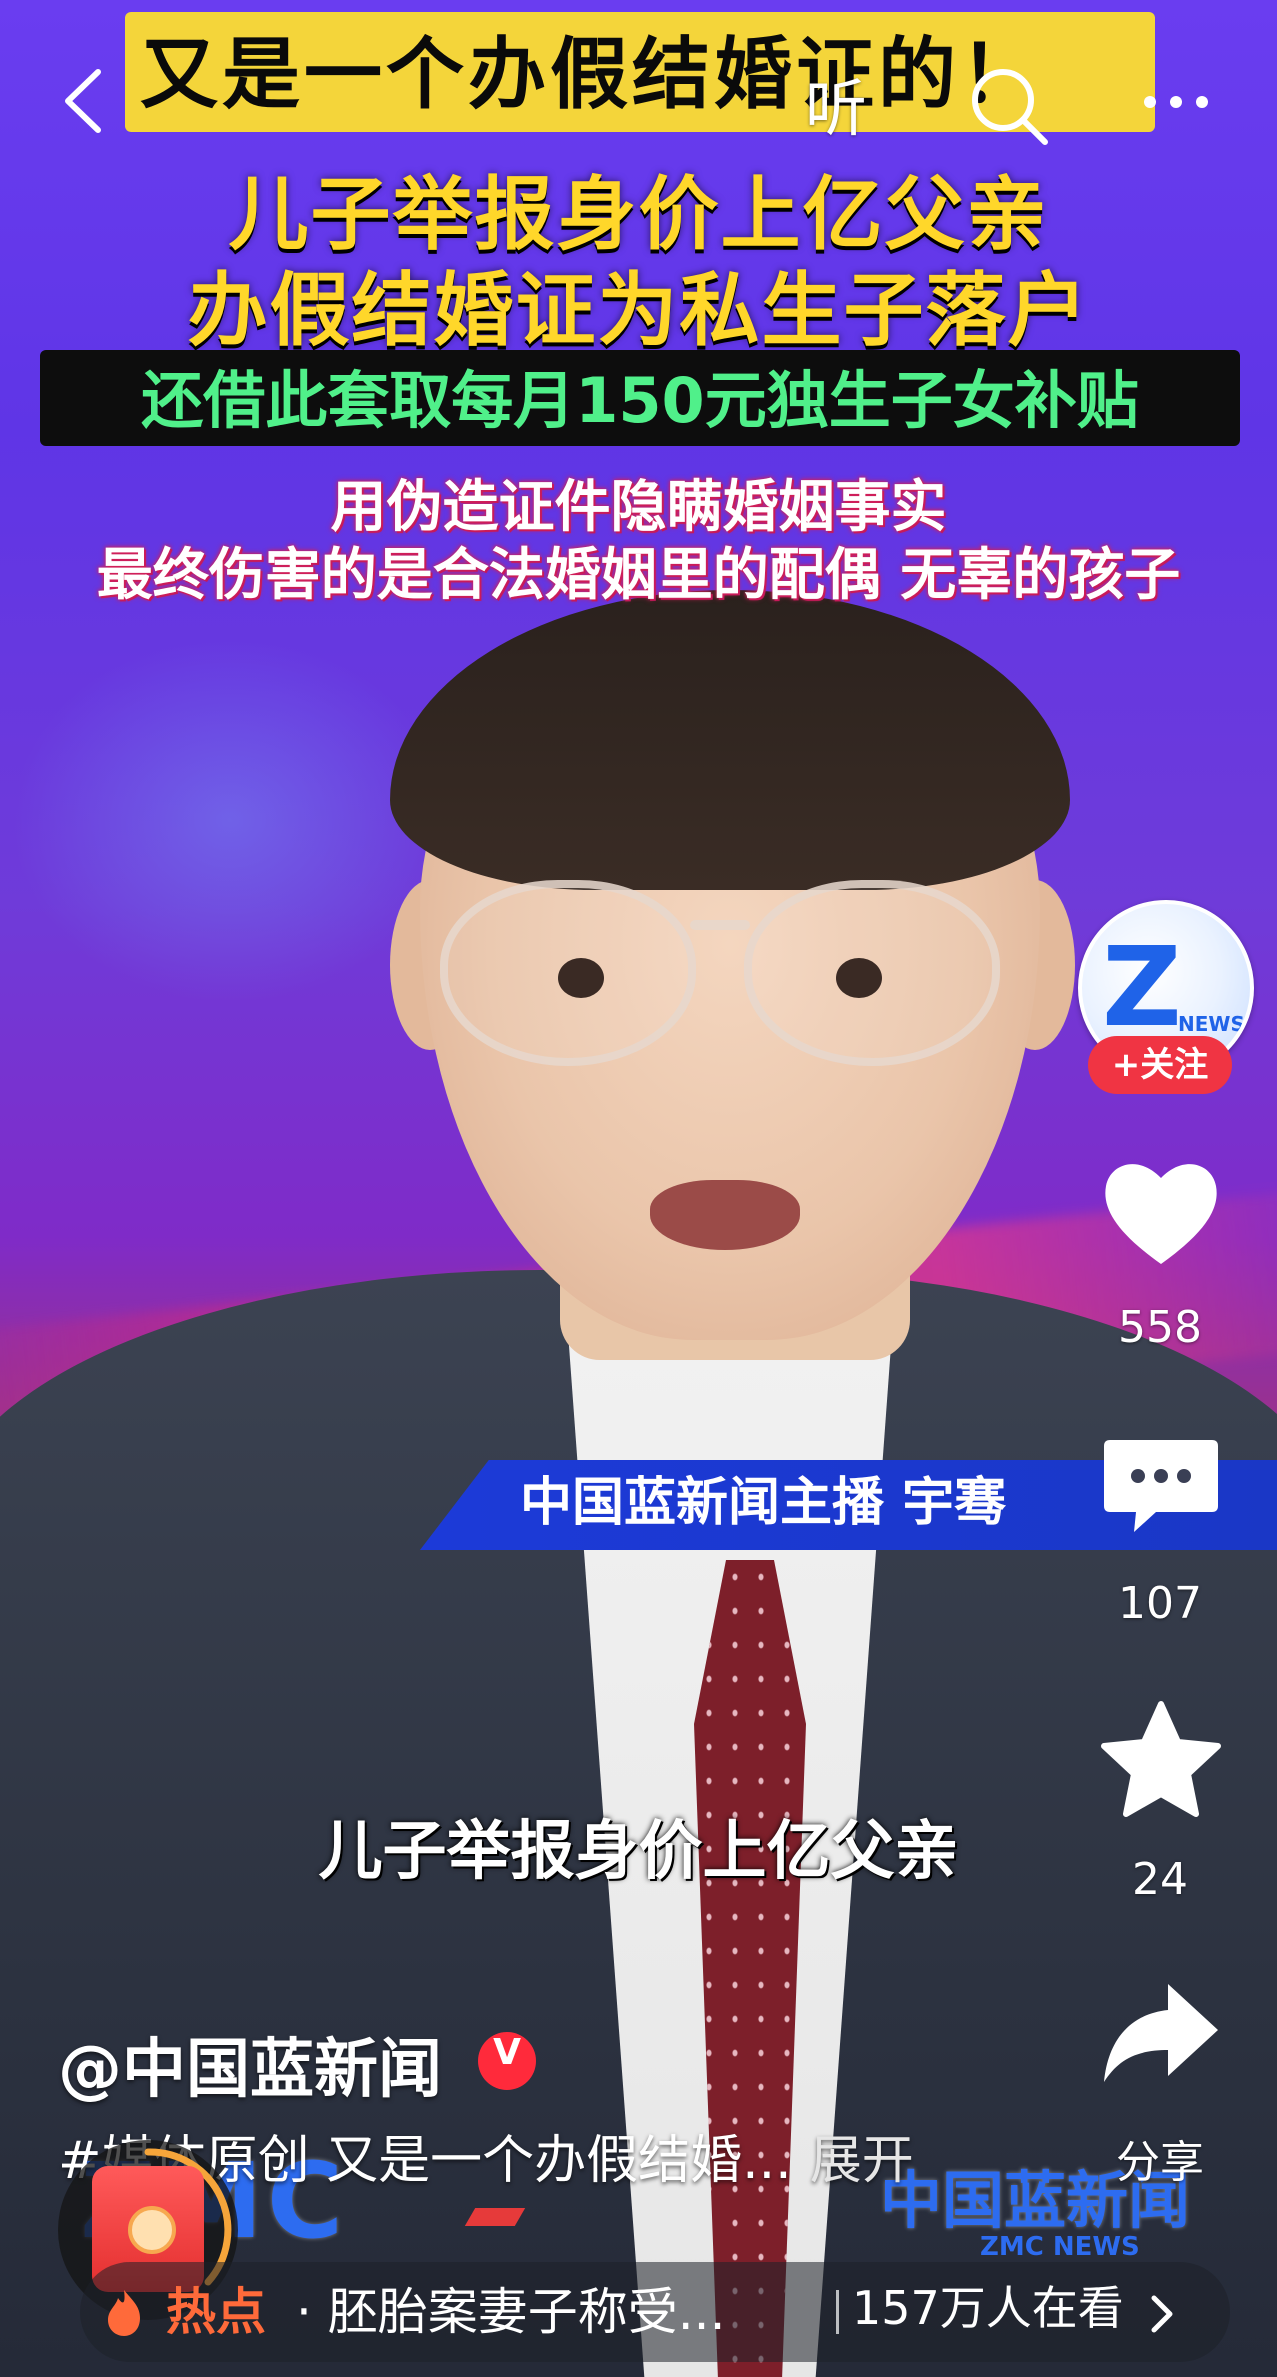 The height and width of the screenshot is (2377, 1277). I want to click on green-caption: 还借此套取每月150元独生子女补贴, so click(640, 400).